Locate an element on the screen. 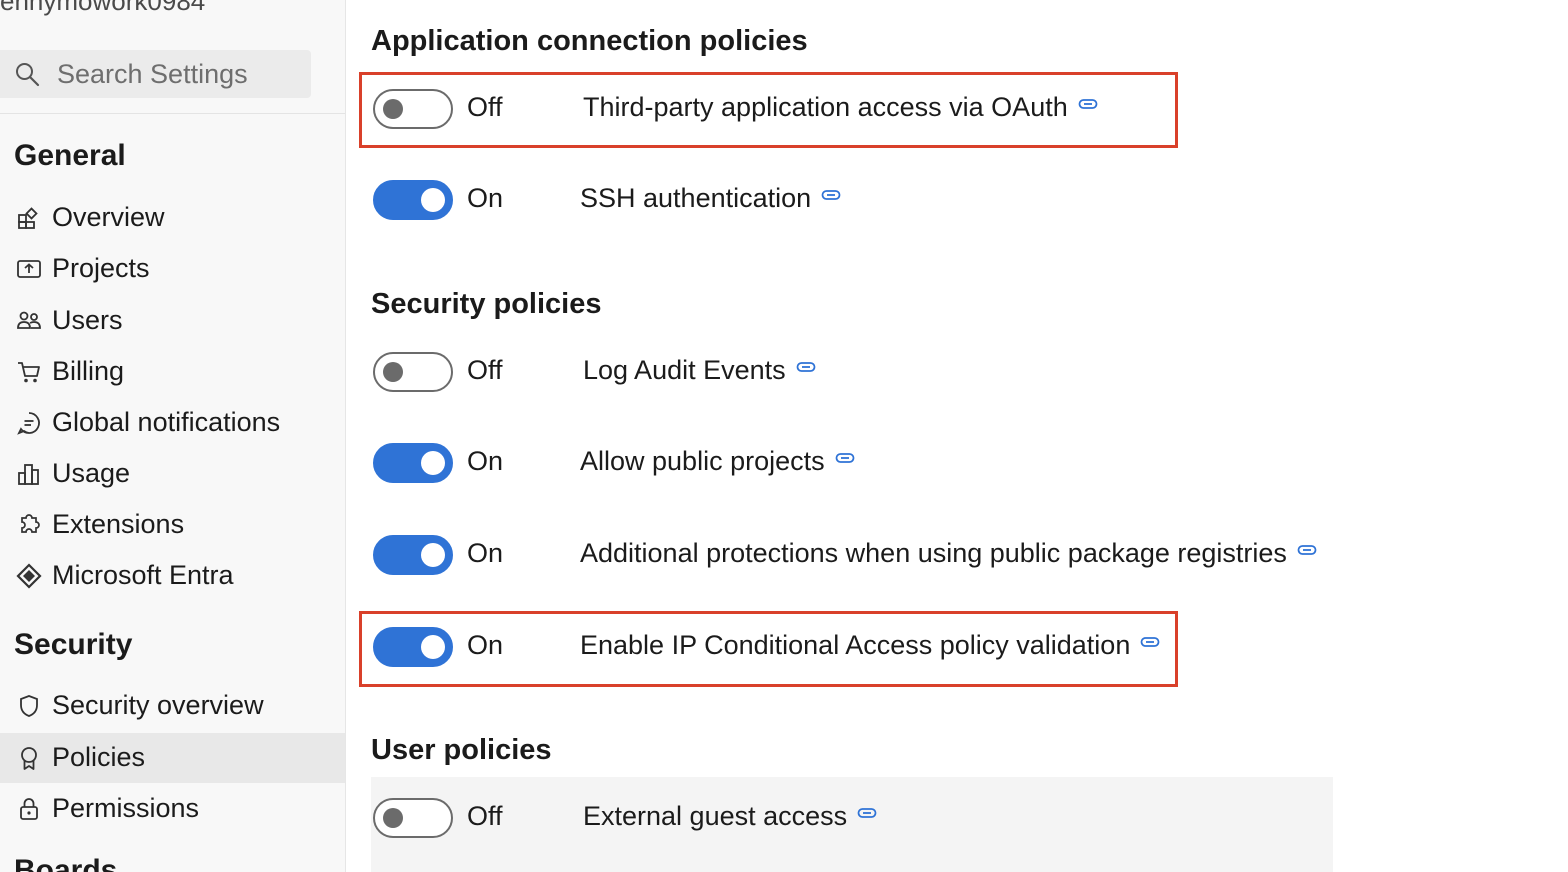  sidebar-item-label: Projects is located at coordinates (101, 268).